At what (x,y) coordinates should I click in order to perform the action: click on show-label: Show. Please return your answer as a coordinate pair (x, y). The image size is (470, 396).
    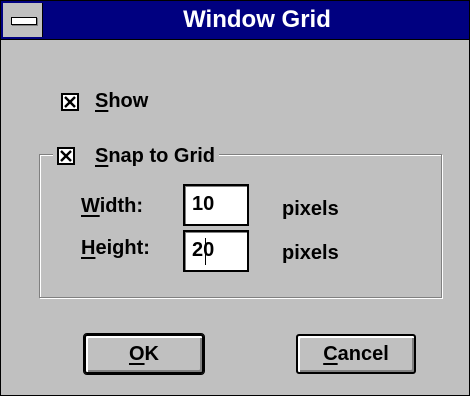
    Looking at the image, I should click on (121, 101).